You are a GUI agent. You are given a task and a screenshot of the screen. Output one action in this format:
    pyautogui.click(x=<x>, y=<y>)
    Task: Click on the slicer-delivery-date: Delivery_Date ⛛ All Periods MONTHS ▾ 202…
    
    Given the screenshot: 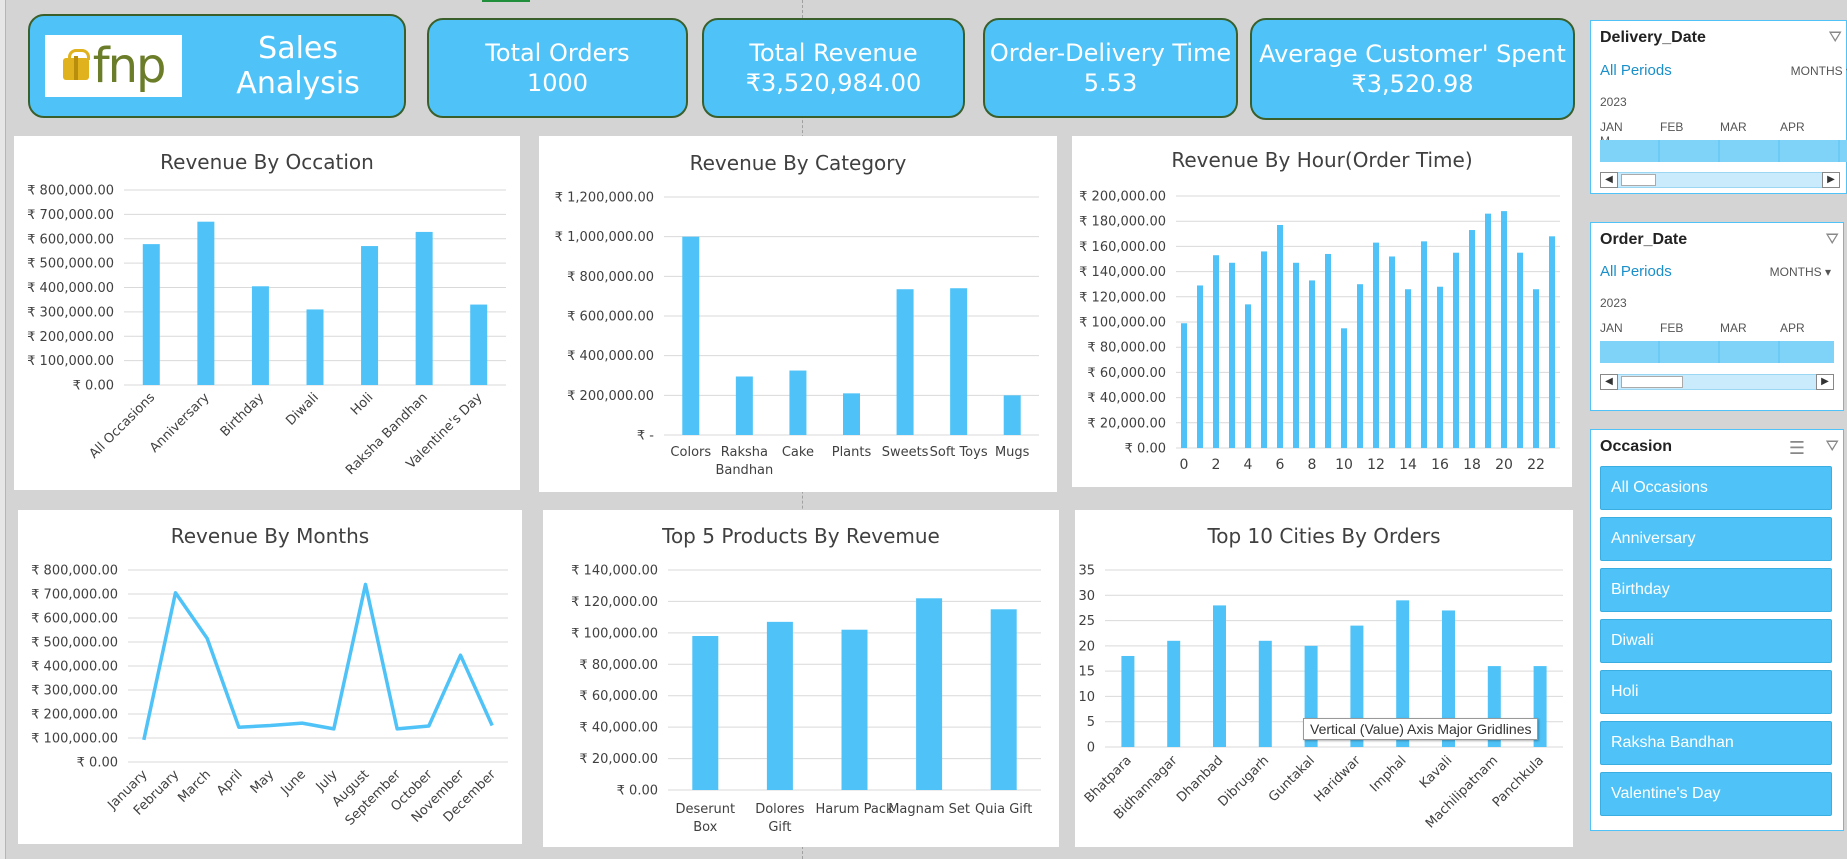 What is the action you would take?
    pyautogui.click(x=1718, y=107)
    